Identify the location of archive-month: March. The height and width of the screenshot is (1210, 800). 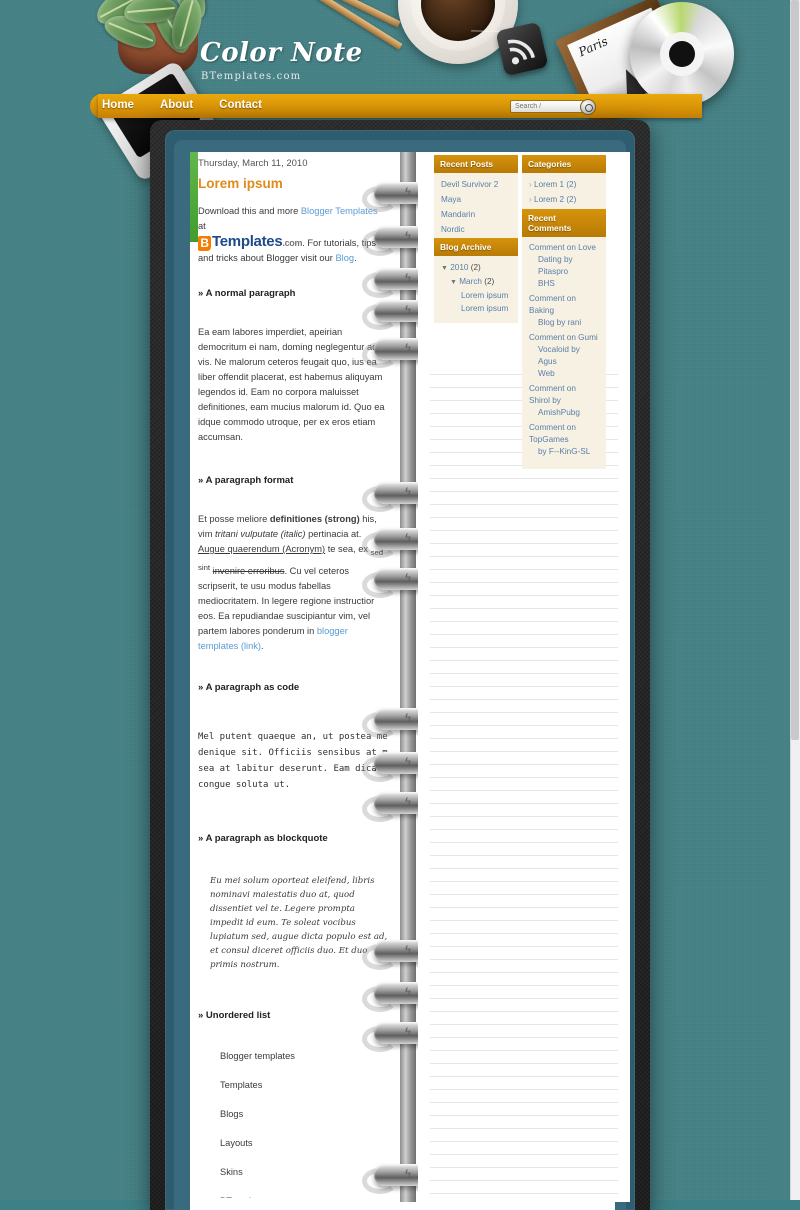
(470, 281).